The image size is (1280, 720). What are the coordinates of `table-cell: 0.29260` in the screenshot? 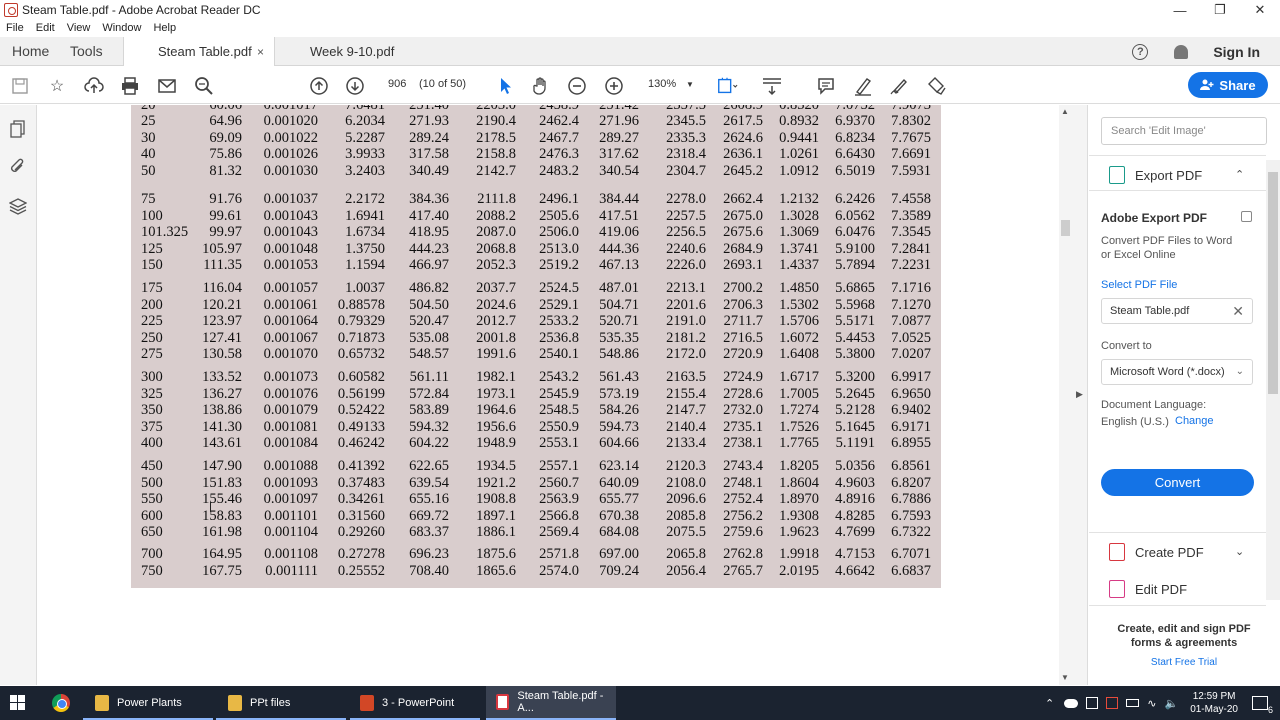 It's located at (361, 532).